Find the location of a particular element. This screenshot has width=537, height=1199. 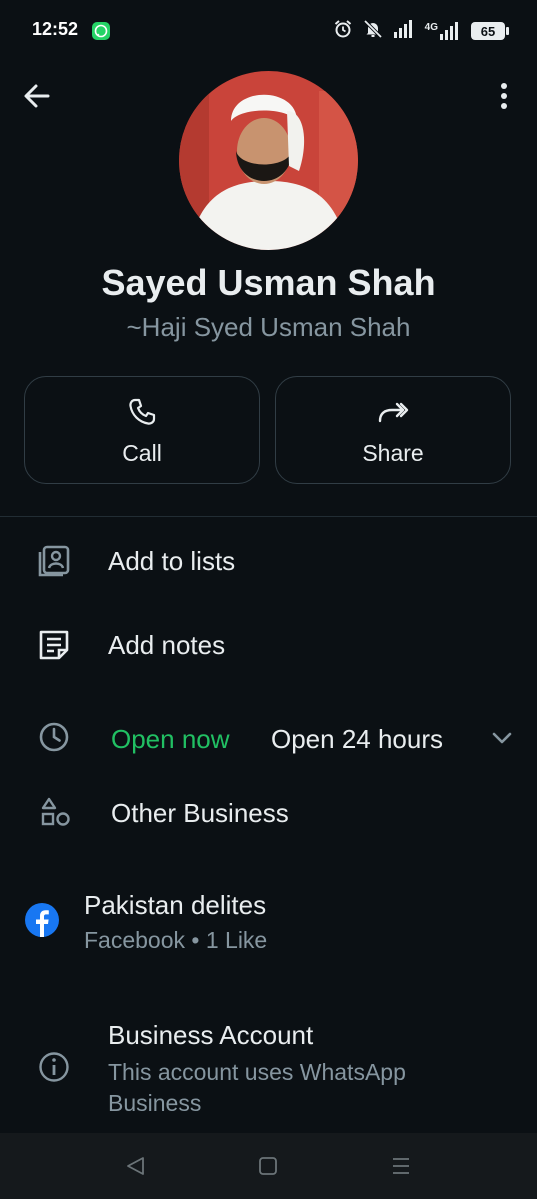

battery-level: 65 is located at coordinates (488, 31).